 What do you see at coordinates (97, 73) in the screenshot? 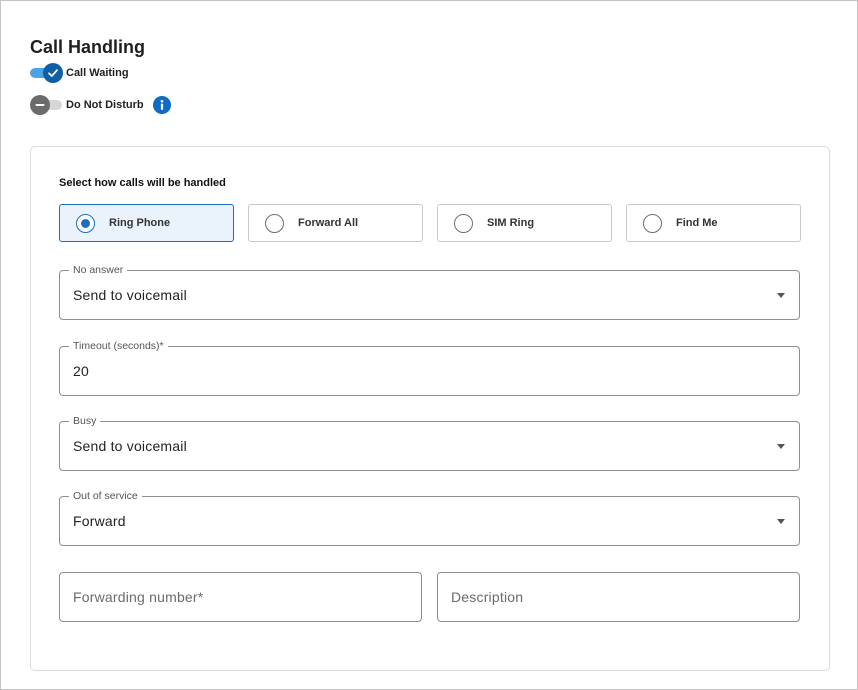
I see `call-waiting-label: Call Waiting` at bounding box center [97, 73].